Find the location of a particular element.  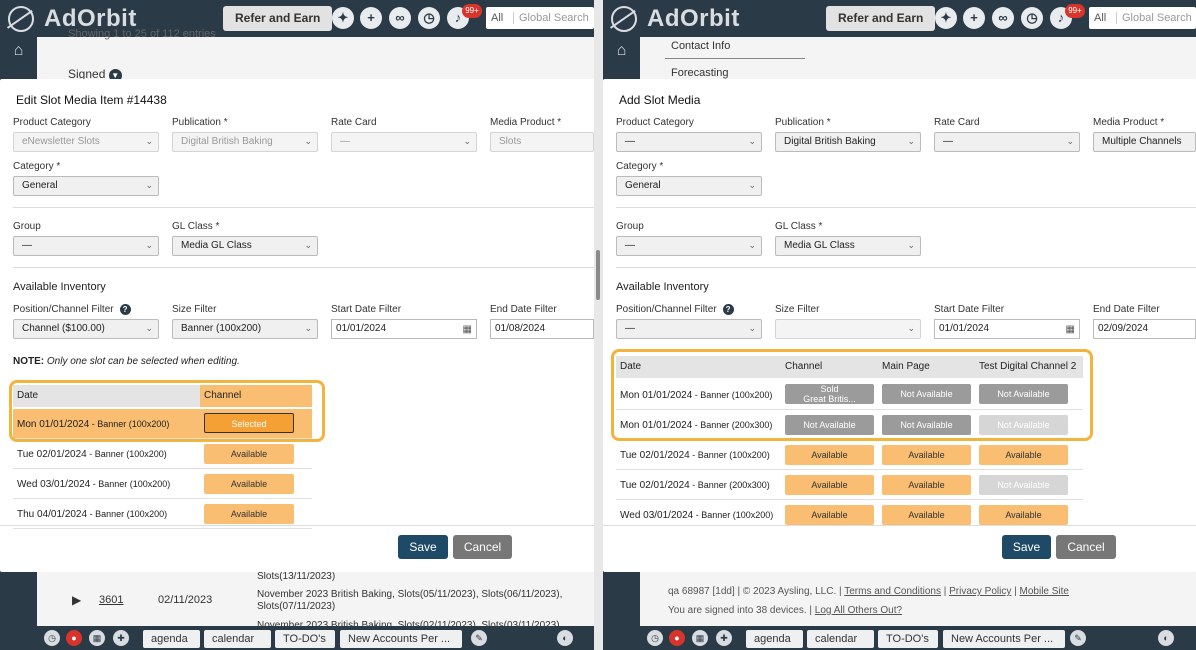

size-filter-select: Banner (100x200) ⌄ is located at coordinates (245, 329).